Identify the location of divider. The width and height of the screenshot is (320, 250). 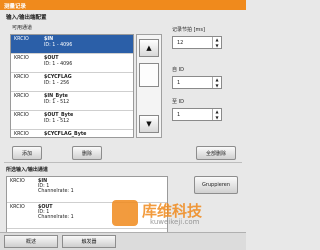
(123, 162).